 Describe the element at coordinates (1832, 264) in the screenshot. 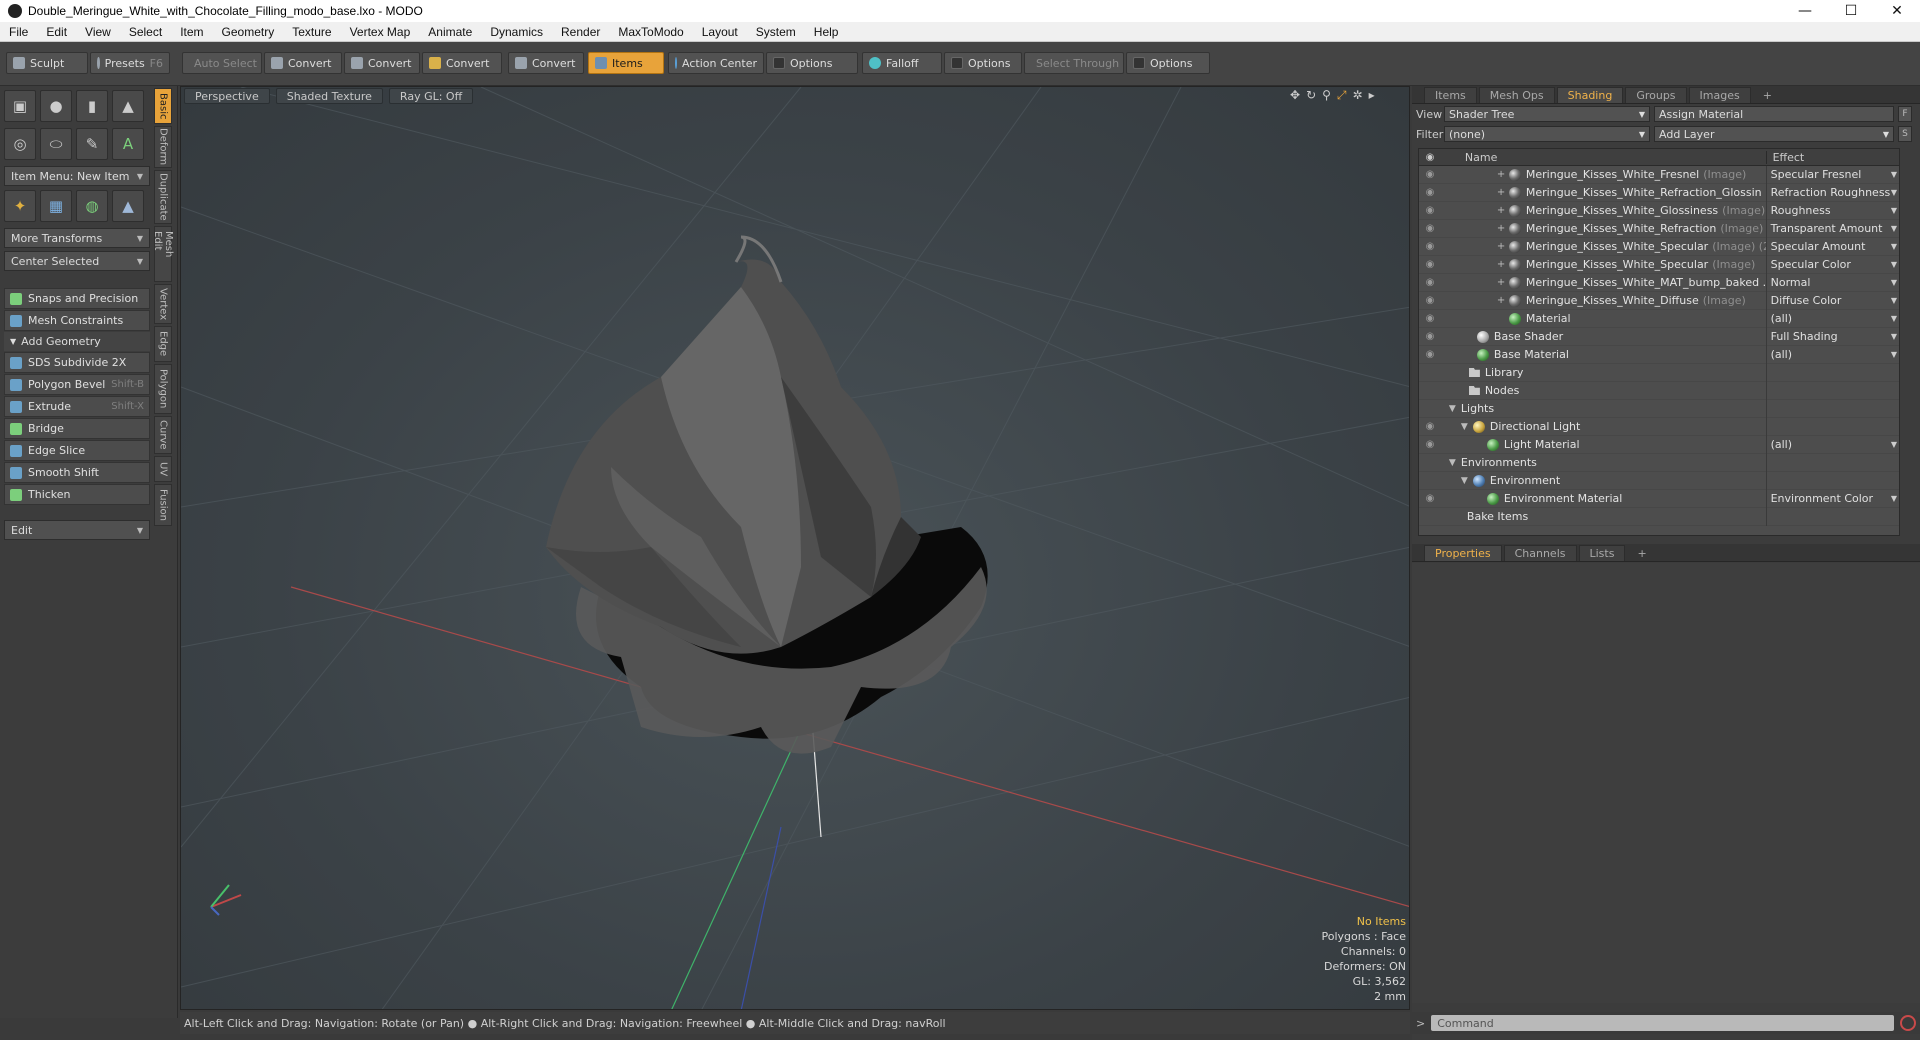

I see `effect-dropdown: Specular Color ▼` at that location.